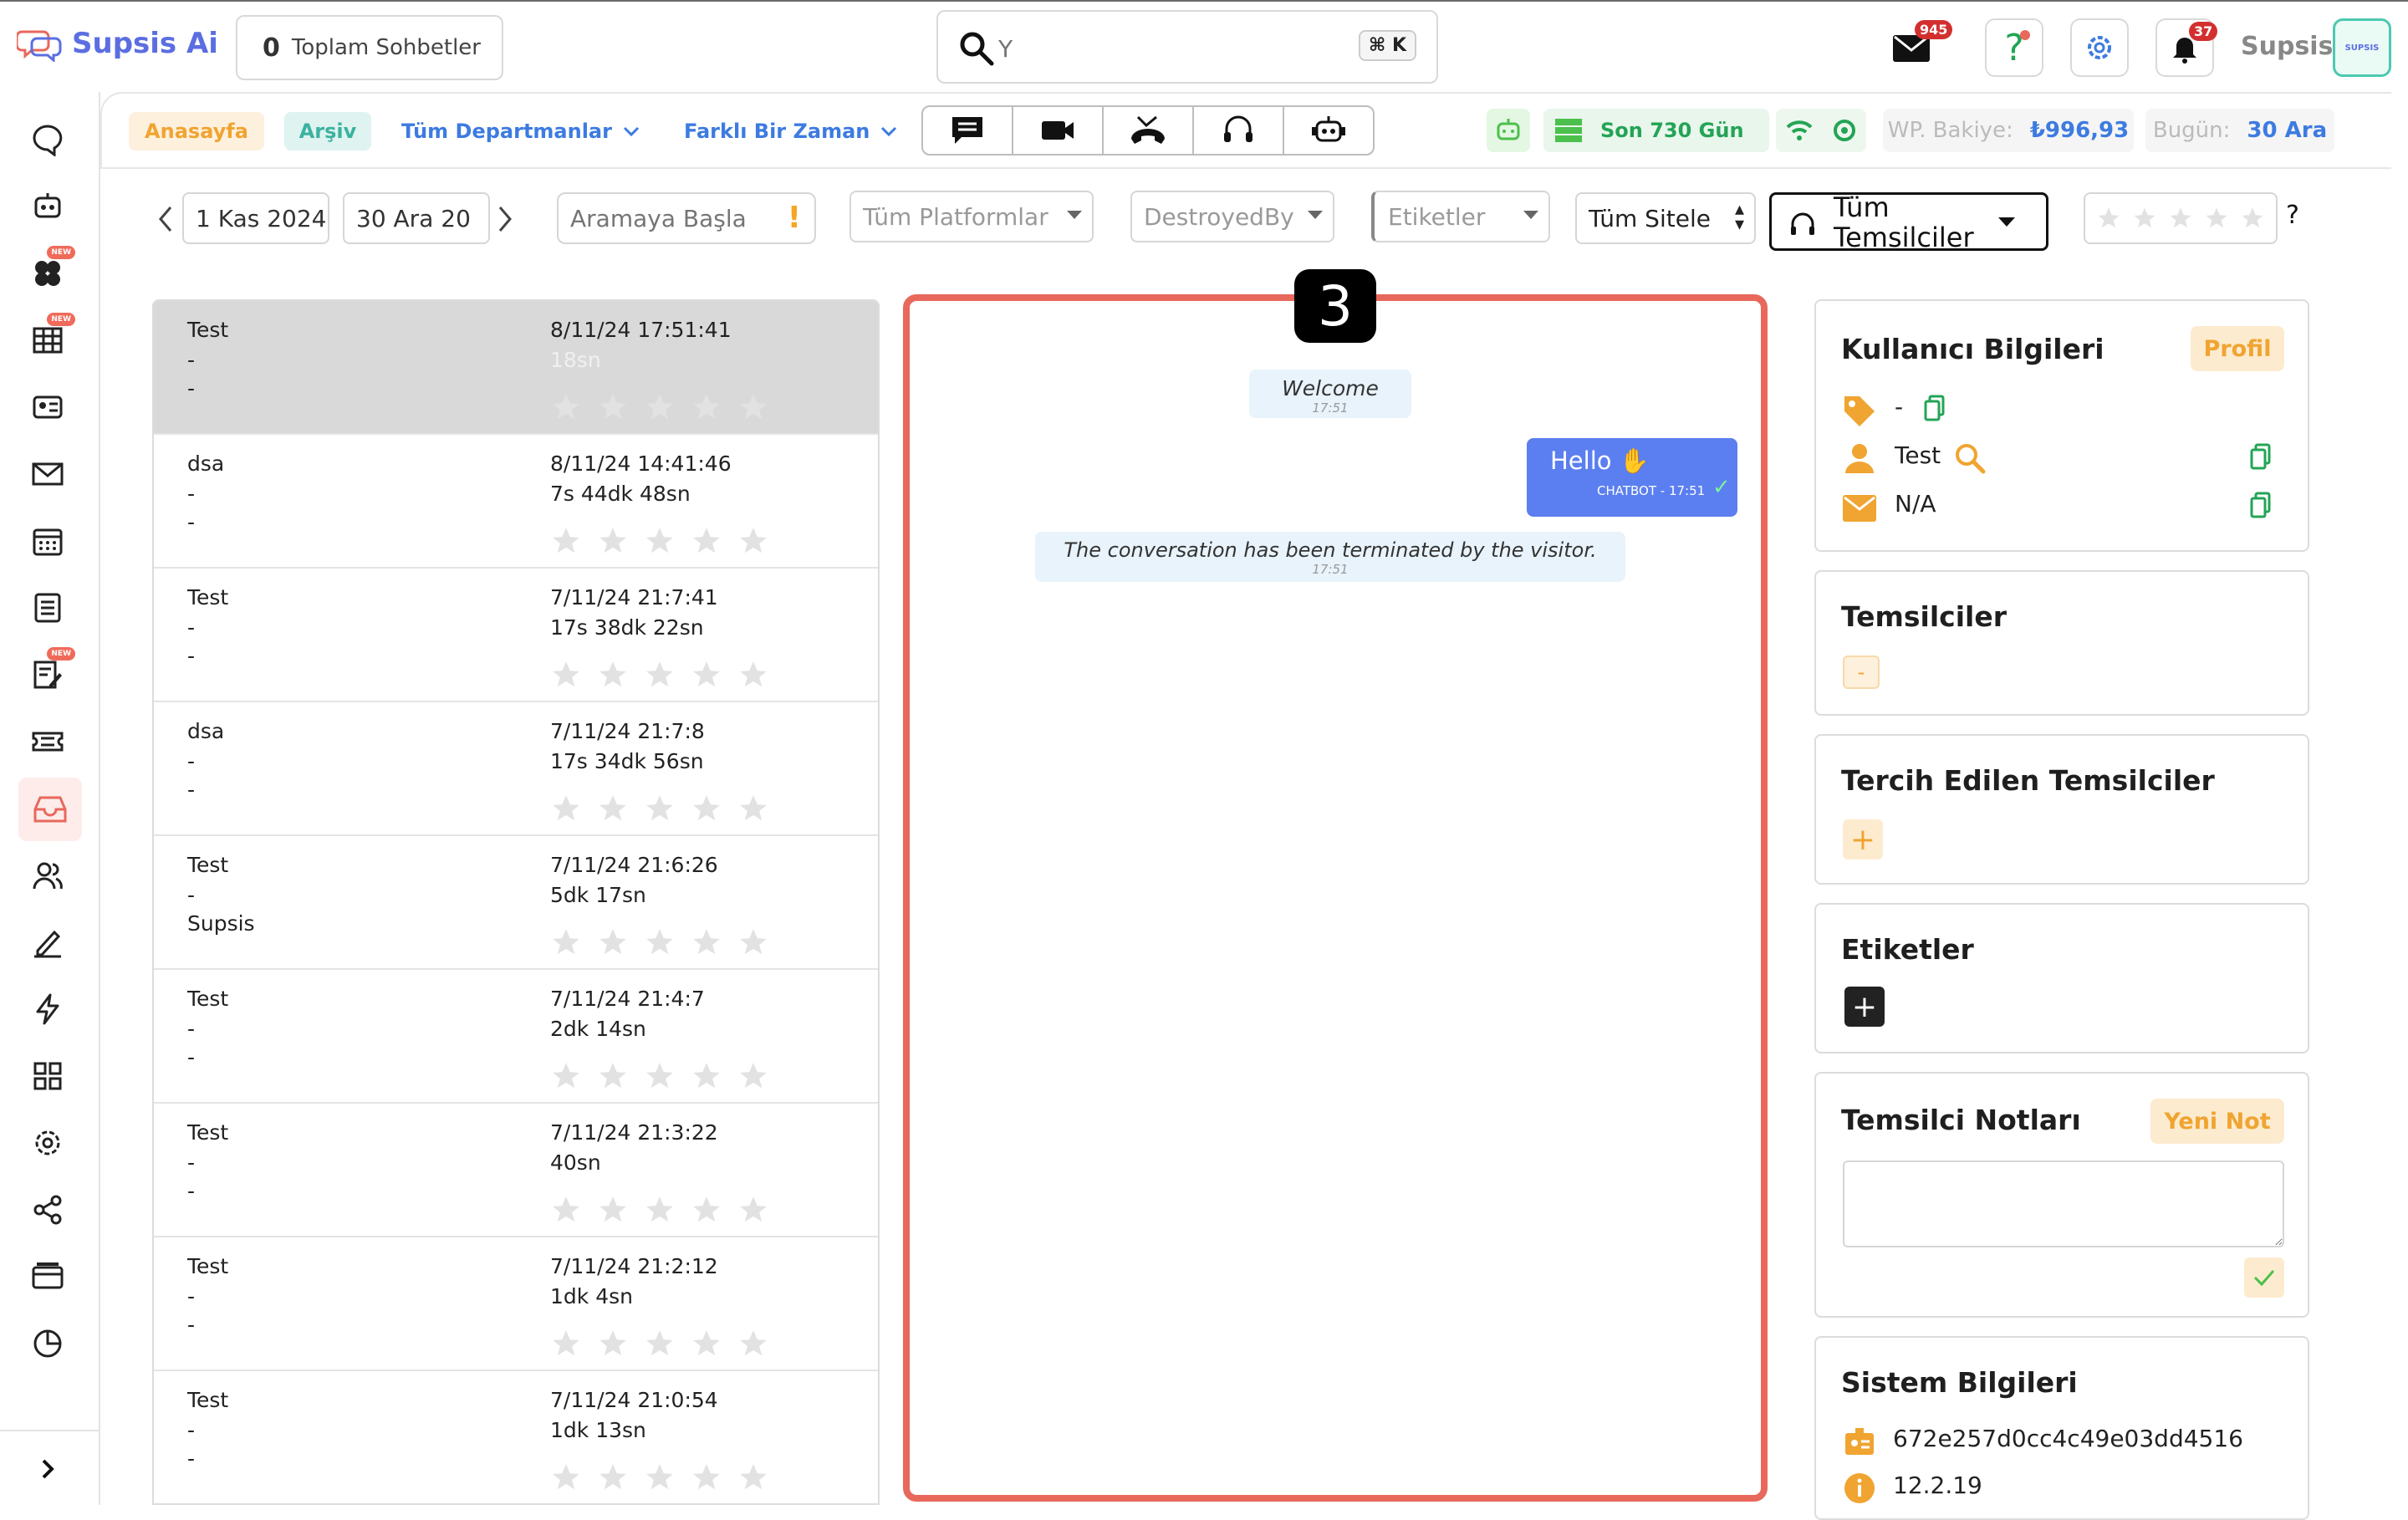 This screenshot has width=2408, height=1520. What do you see at coordinates (516, 502) in the screenshot?
I see `conversation-row: dsa - - 8/11/24 14:41:46 7s 44dk 48sn` at bounding box center [516, 502].